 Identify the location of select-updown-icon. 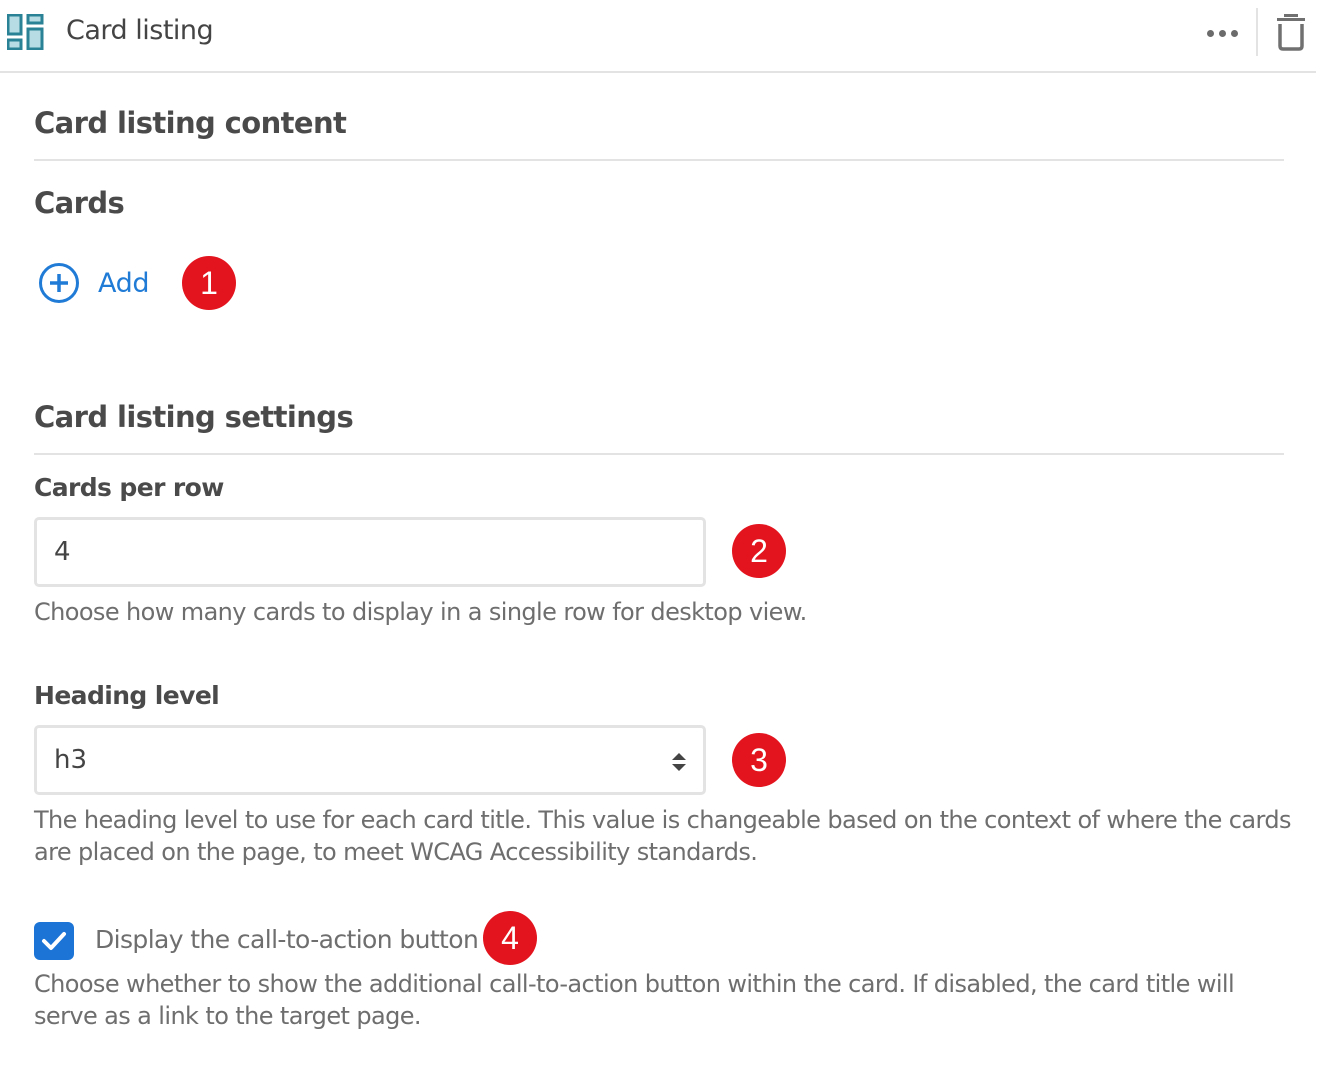
(679, 762).